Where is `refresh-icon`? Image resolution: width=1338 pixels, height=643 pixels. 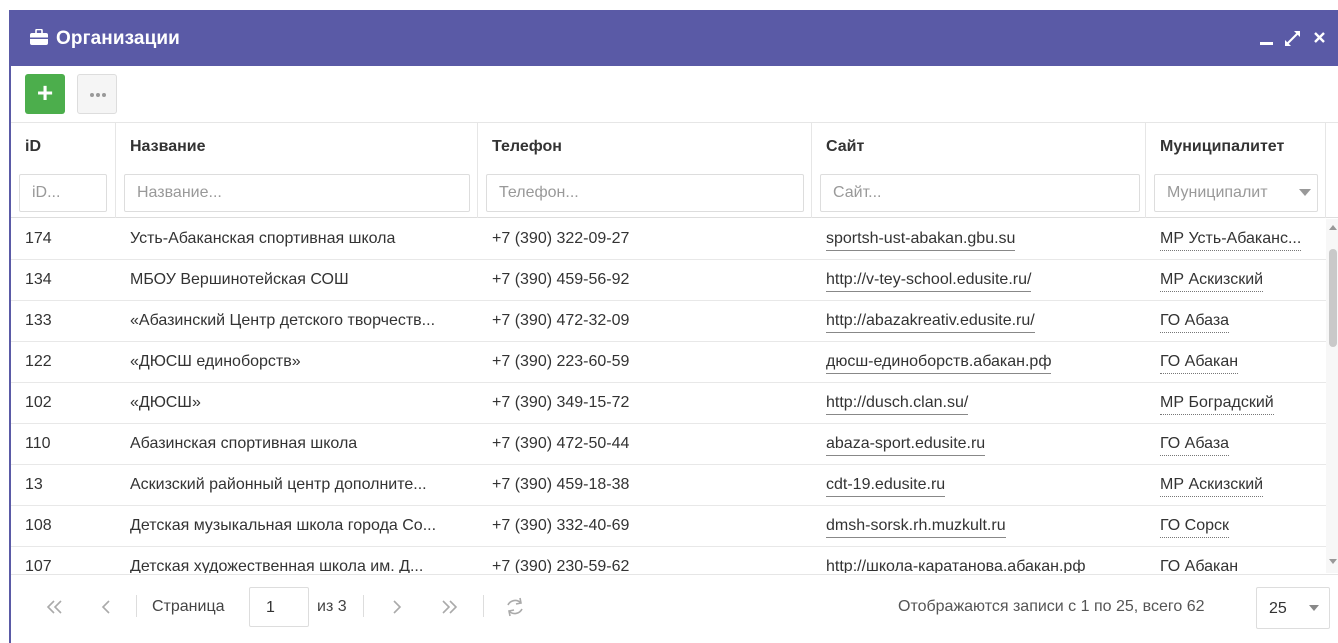
refresh-icon is located at coordinates (515, 607).